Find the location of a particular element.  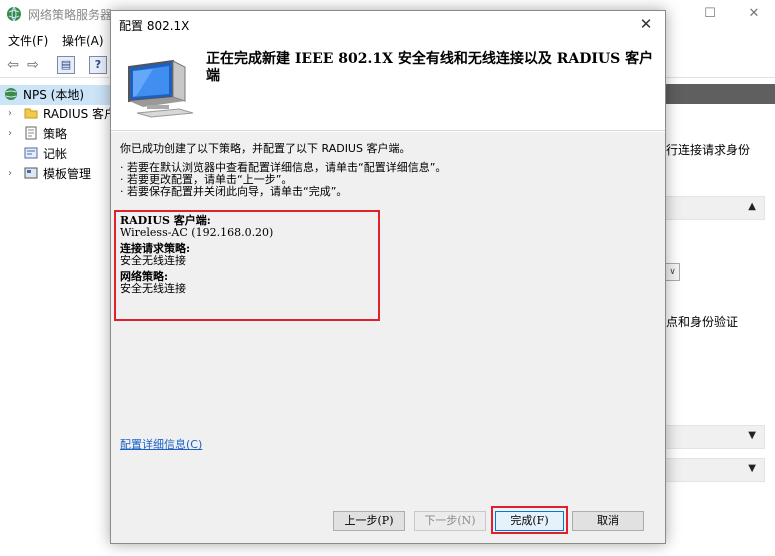

nps-server-icon is located at coordinates (11, 94).